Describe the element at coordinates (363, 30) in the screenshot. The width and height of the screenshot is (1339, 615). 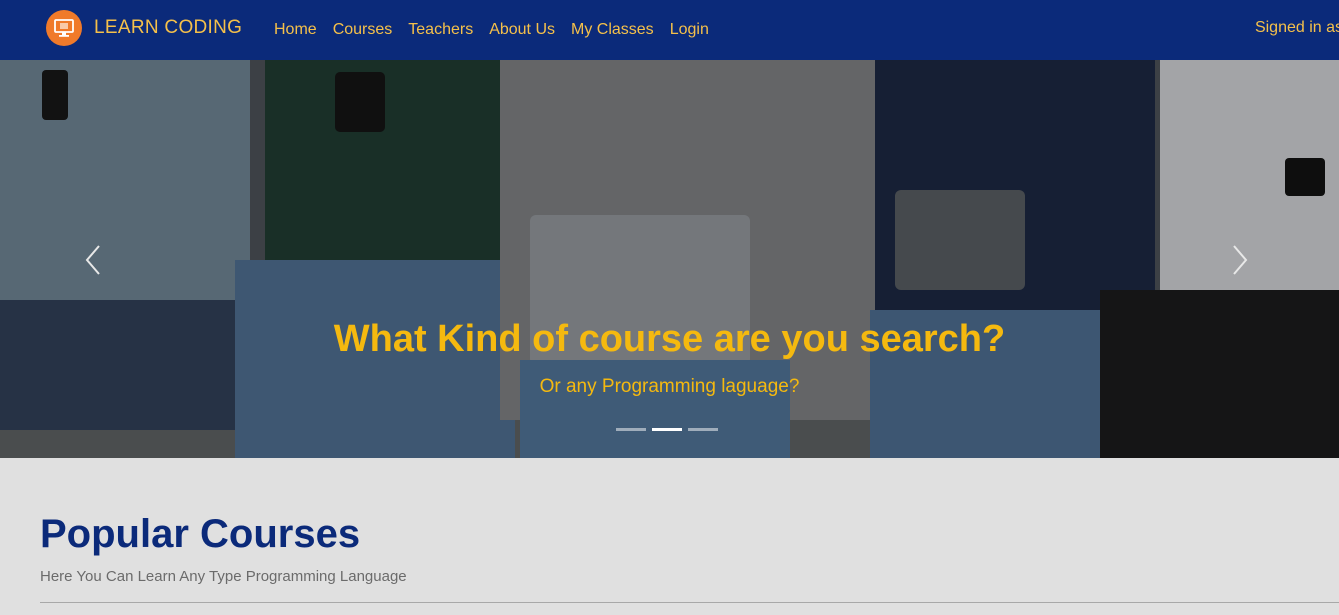
I see `nav-link-courses: Courses` at that location.